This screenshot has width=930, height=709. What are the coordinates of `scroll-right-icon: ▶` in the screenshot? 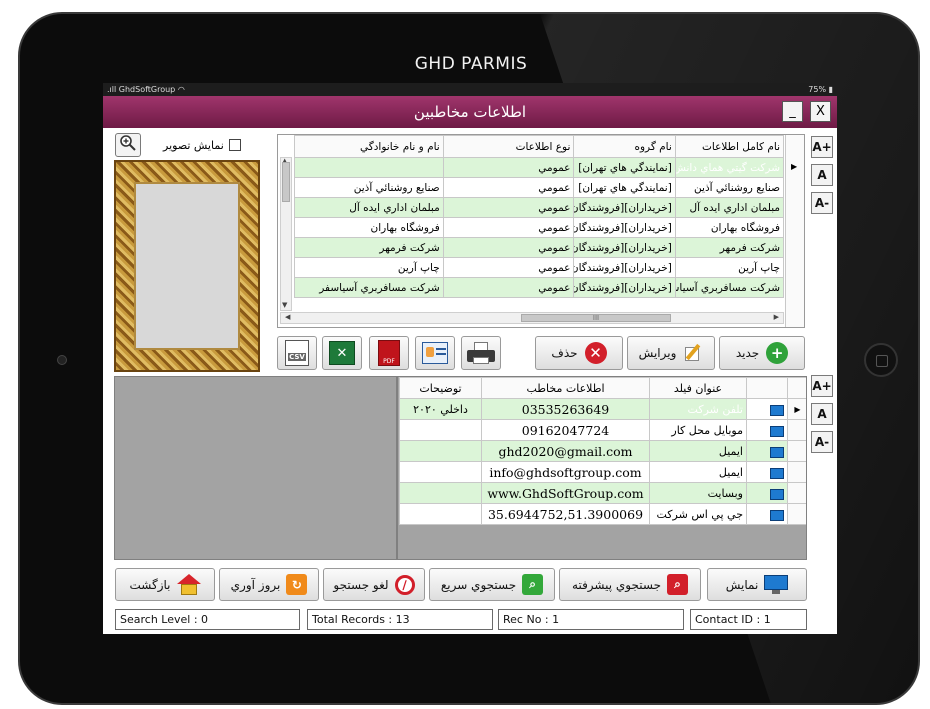 It's located at (776, 317).